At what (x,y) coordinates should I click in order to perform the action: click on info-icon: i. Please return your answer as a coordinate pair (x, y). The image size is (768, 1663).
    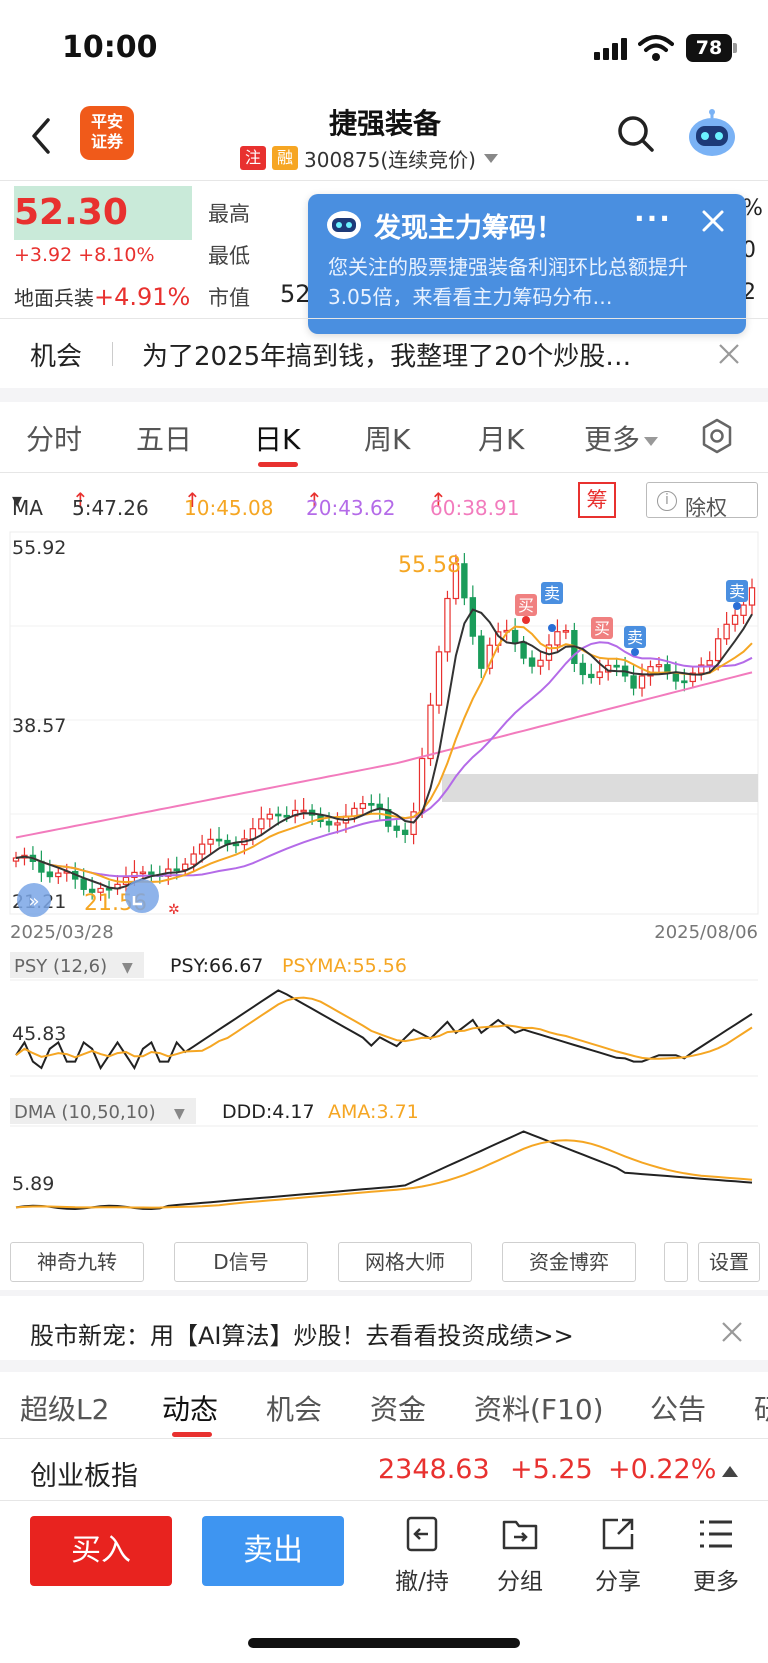
    Looking at the image, I should click on (667, 501).